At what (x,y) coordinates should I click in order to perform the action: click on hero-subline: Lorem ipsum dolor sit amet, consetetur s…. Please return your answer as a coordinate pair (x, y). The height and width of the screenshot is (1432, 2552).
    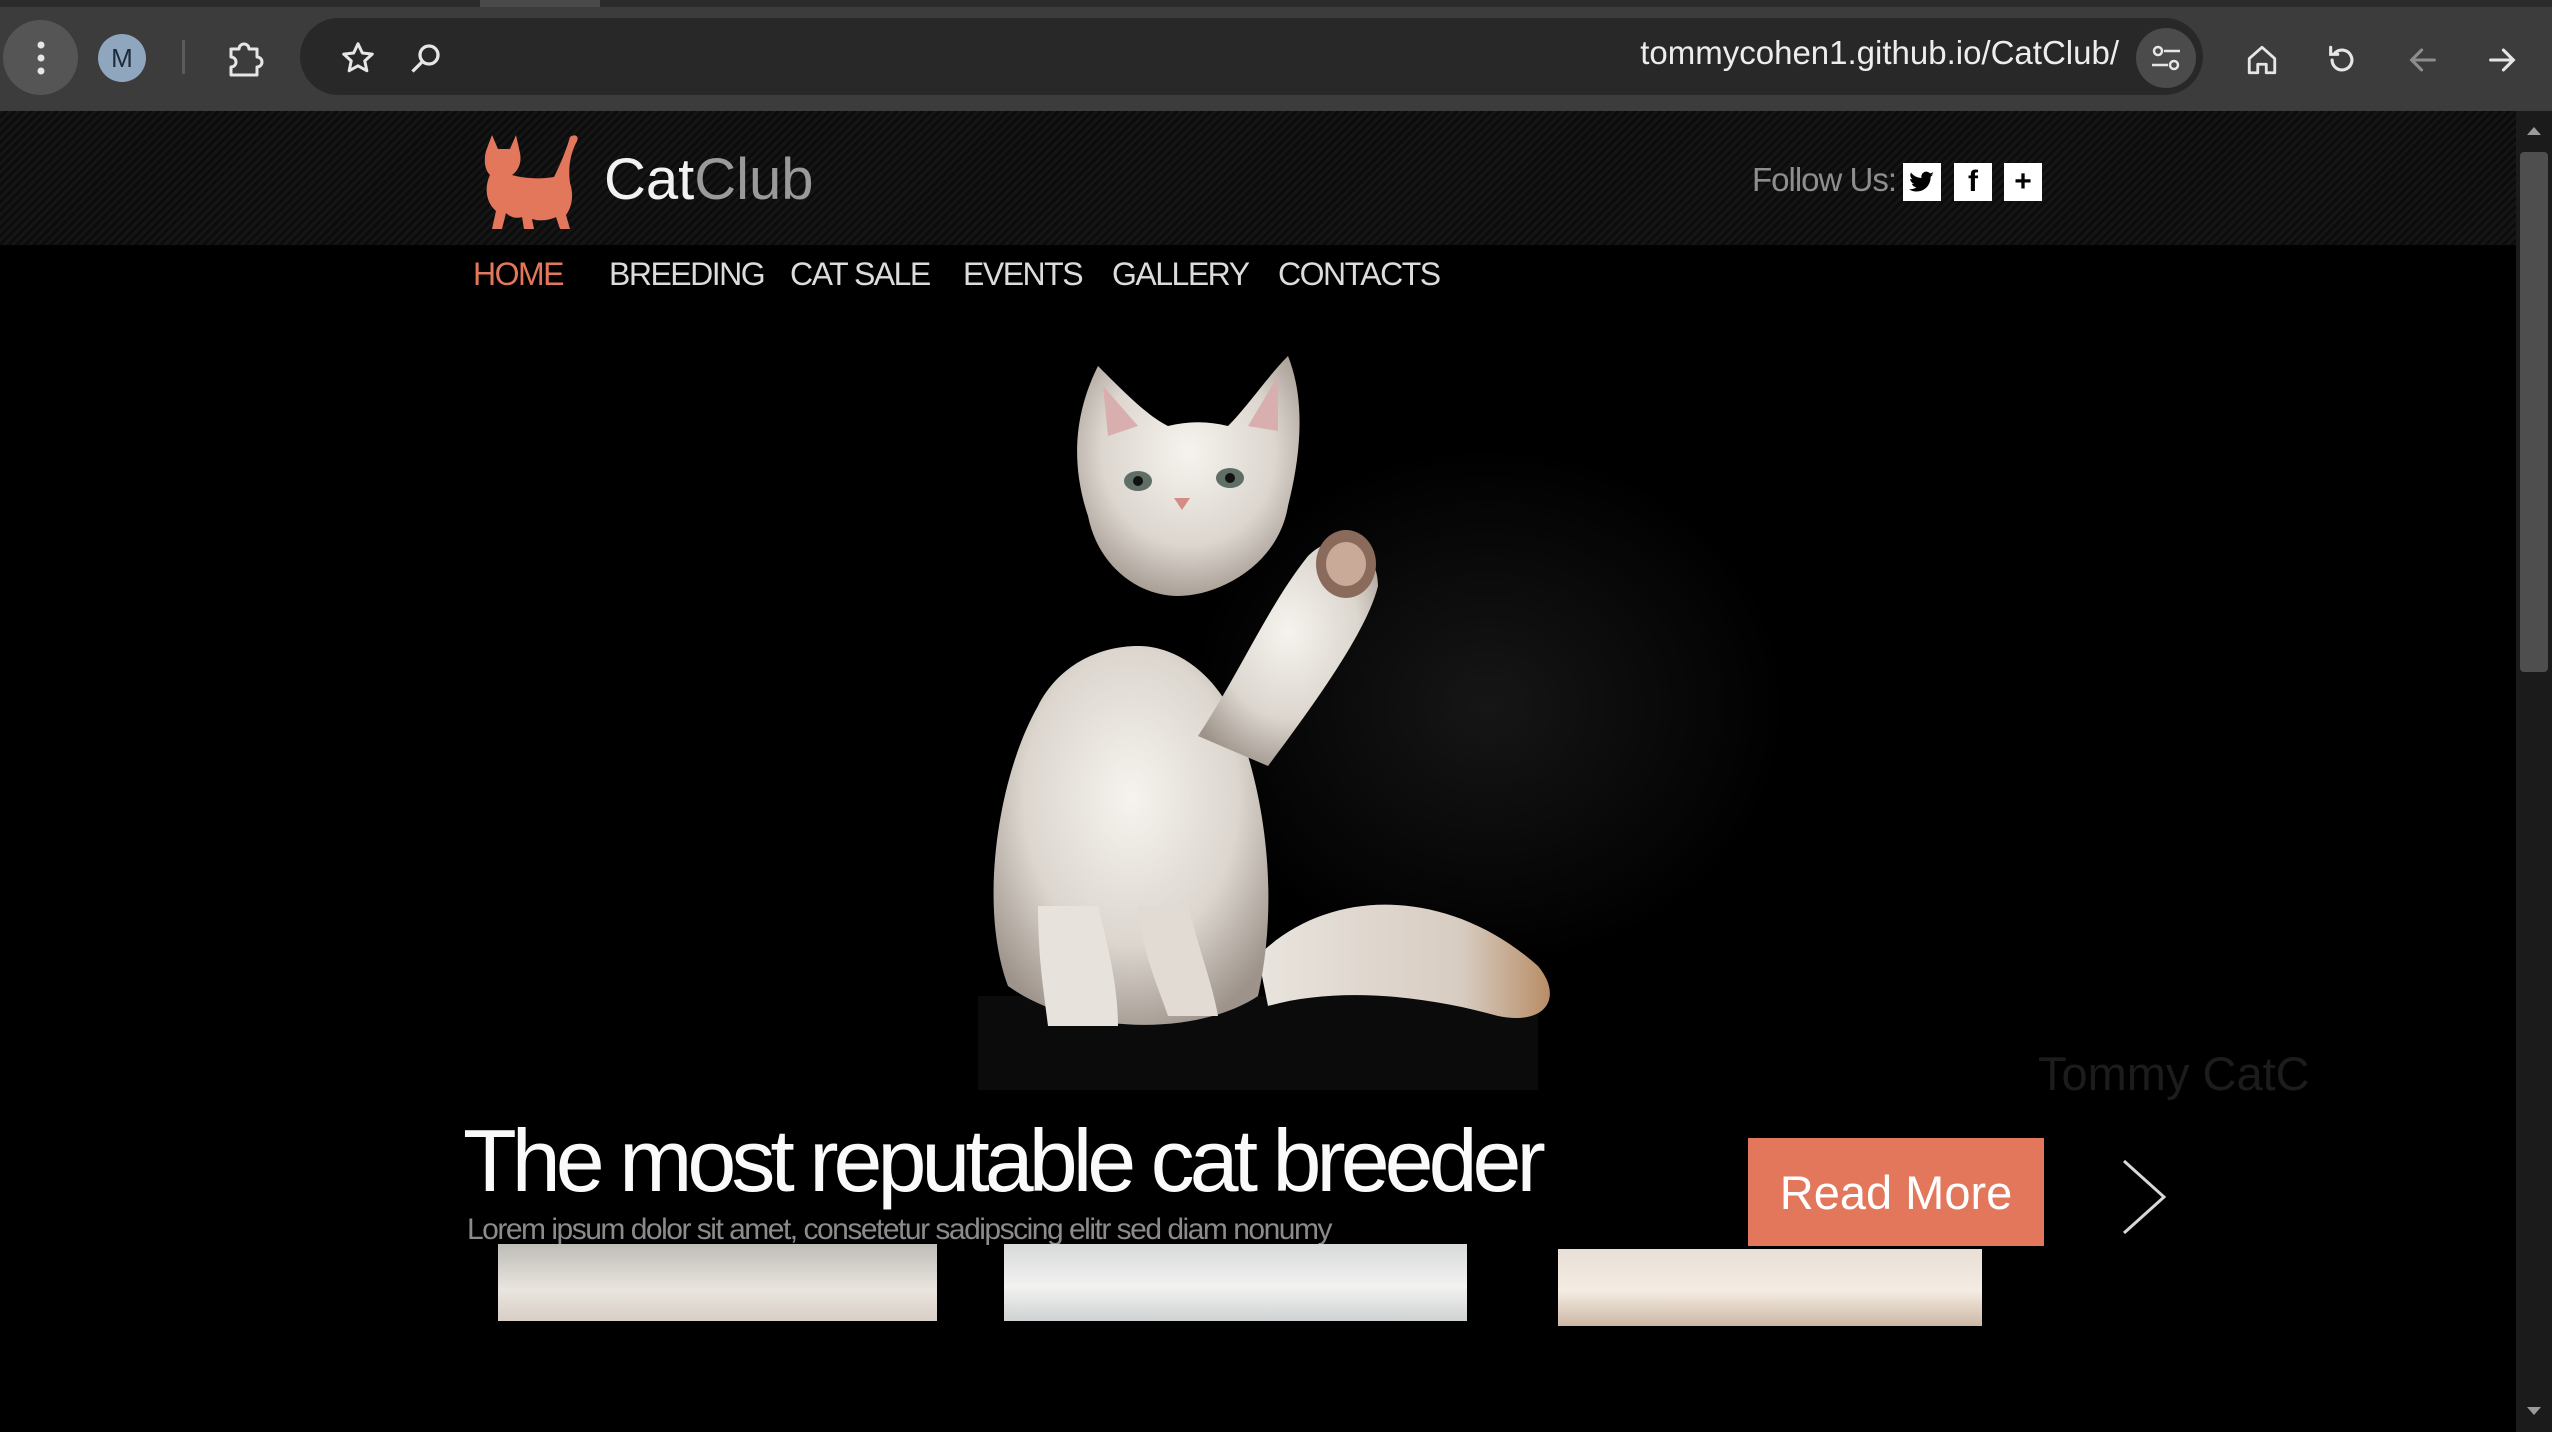
    Looking at the image, I should click on (899, 1229).